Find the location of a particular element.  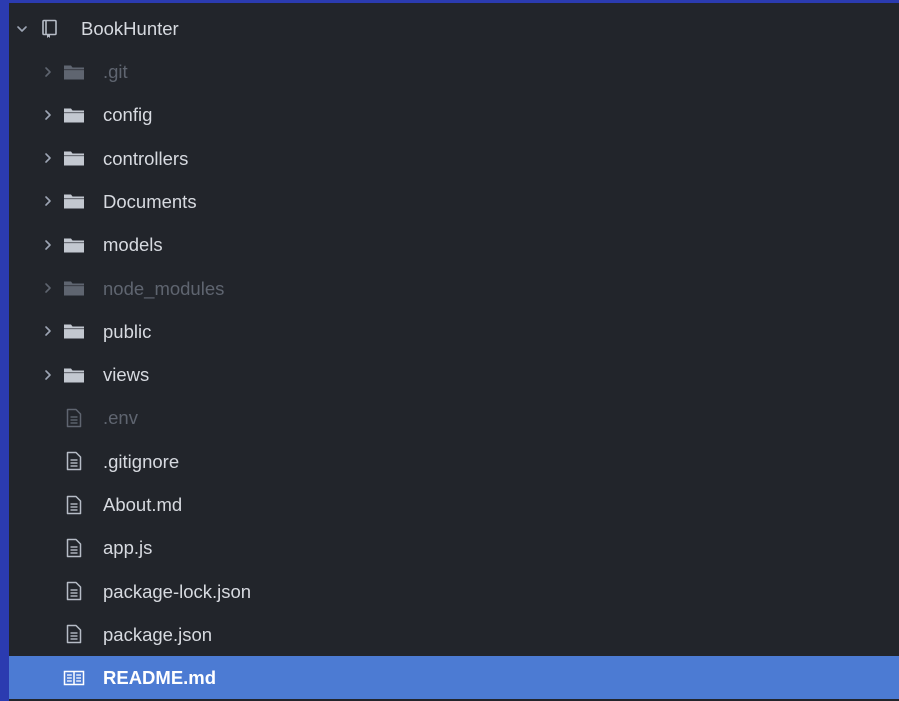

tree-folder-row: controllers is located at coordinates (454, 158).